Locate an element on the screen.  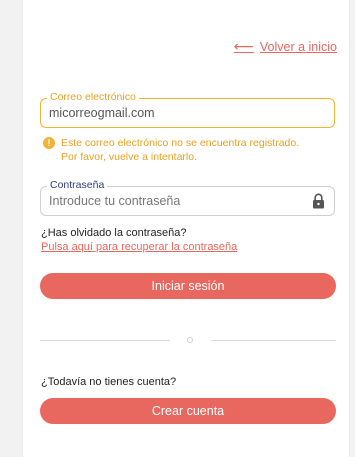
password-input-placeholder: Introduce tu contraseña is located at coordinates (114, 201).